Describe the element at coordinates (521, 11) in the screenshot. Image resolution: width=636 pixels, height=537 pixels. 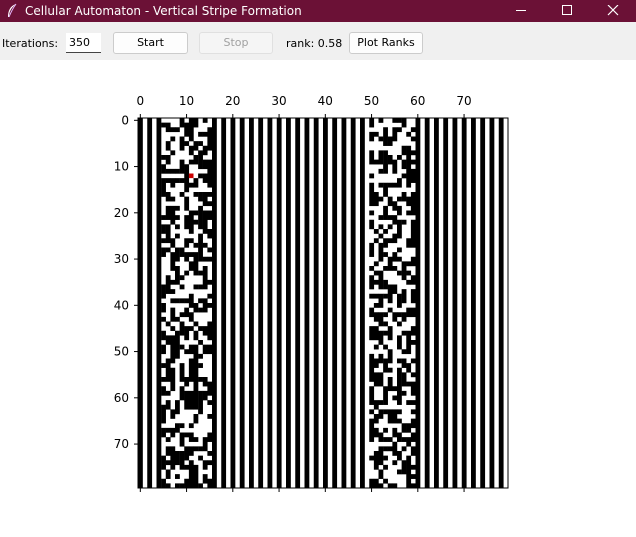
I see `minimize-button` at that location.